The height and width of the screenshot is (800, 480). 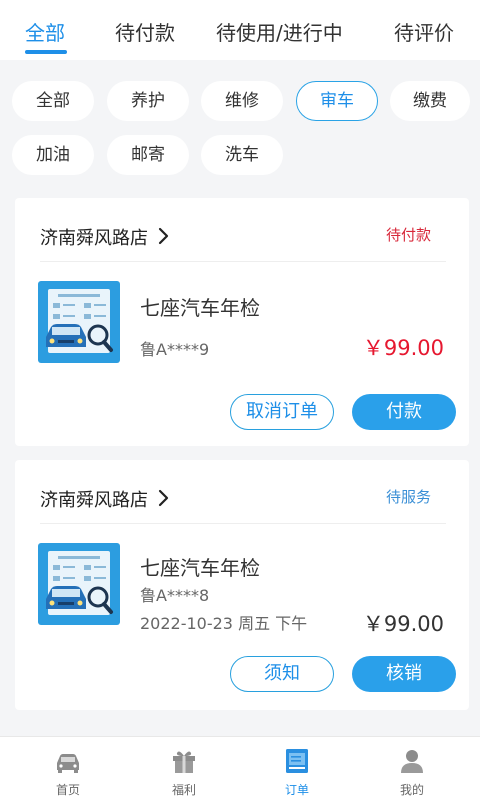 I want to click on nav-benefits: 福利, so click(x=184, y=768).